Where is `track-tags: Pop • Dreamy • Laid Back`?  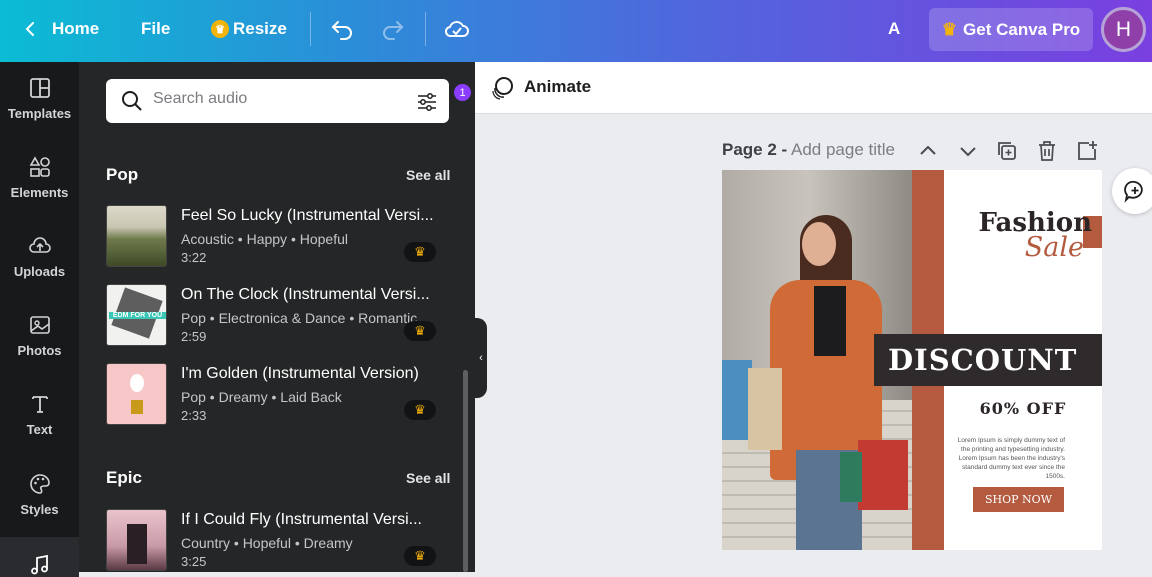 track-tags: Pop • Dreamy • Laid Back is located at coordinates (261, 397).